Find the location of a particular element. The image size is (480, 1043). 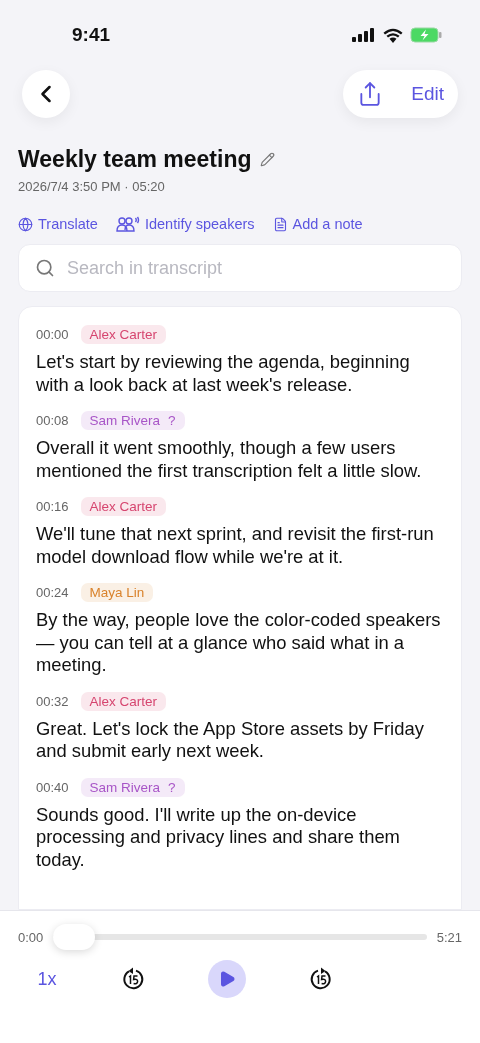

timestamp: 00:40 is located at coordinates (52, 787).